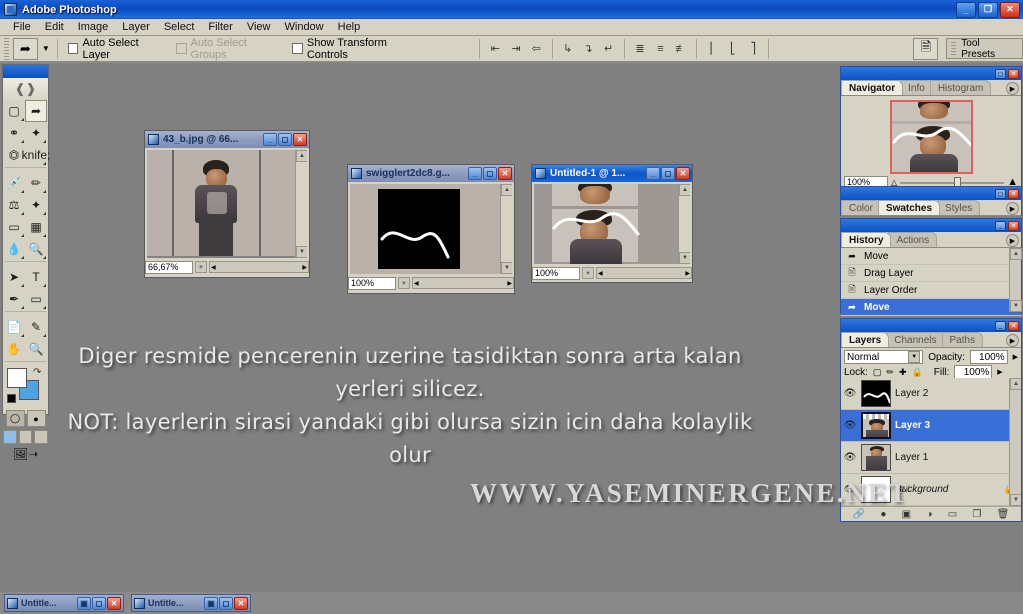  What do you see at coordinates (903, 372) in the screenshot?
I see `lock-position-icon: ✚` at bounding box center [903, 372].